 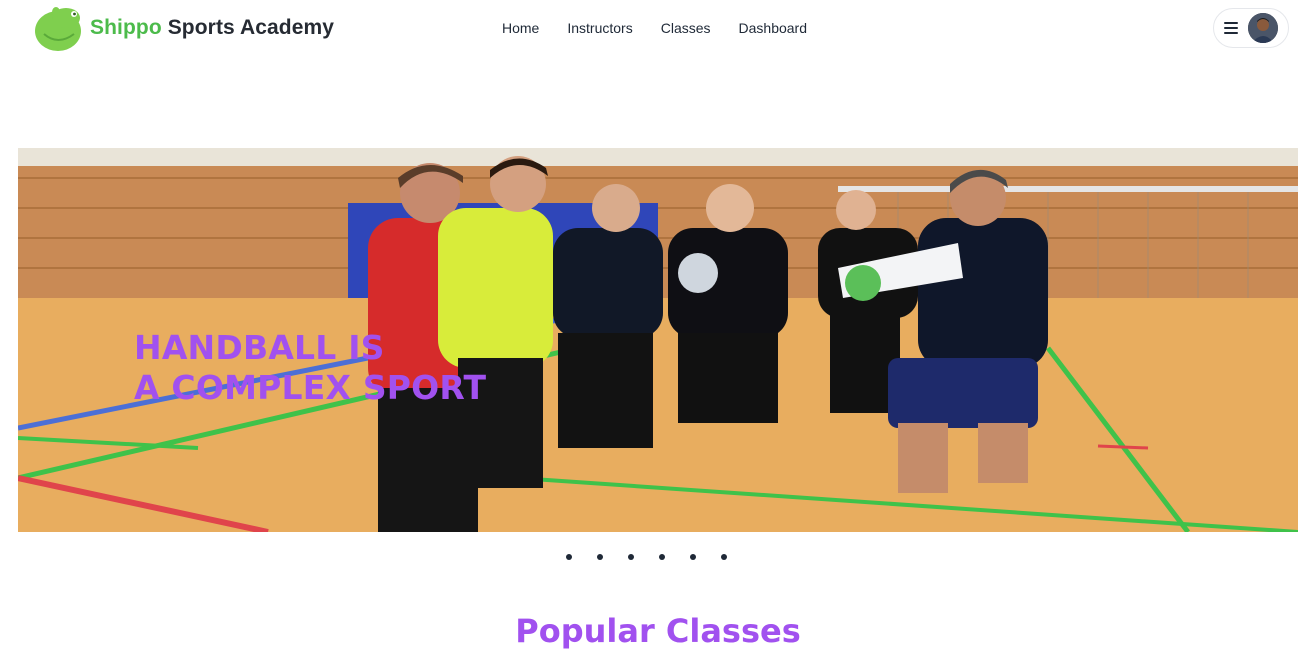 What do you see at coordinates (310, 387) in the screenshot?
I see `hero-caption-line2: A COMPLEX SPORT` at bounding box center [310, 387].